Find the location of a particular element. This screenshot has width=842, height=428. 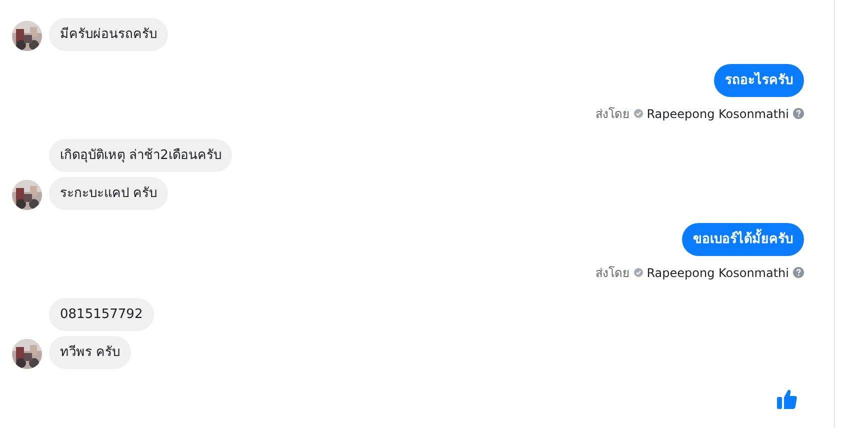

message-bubble: มีครับผ่อนรถครับ is located at coordinates (108, 34).